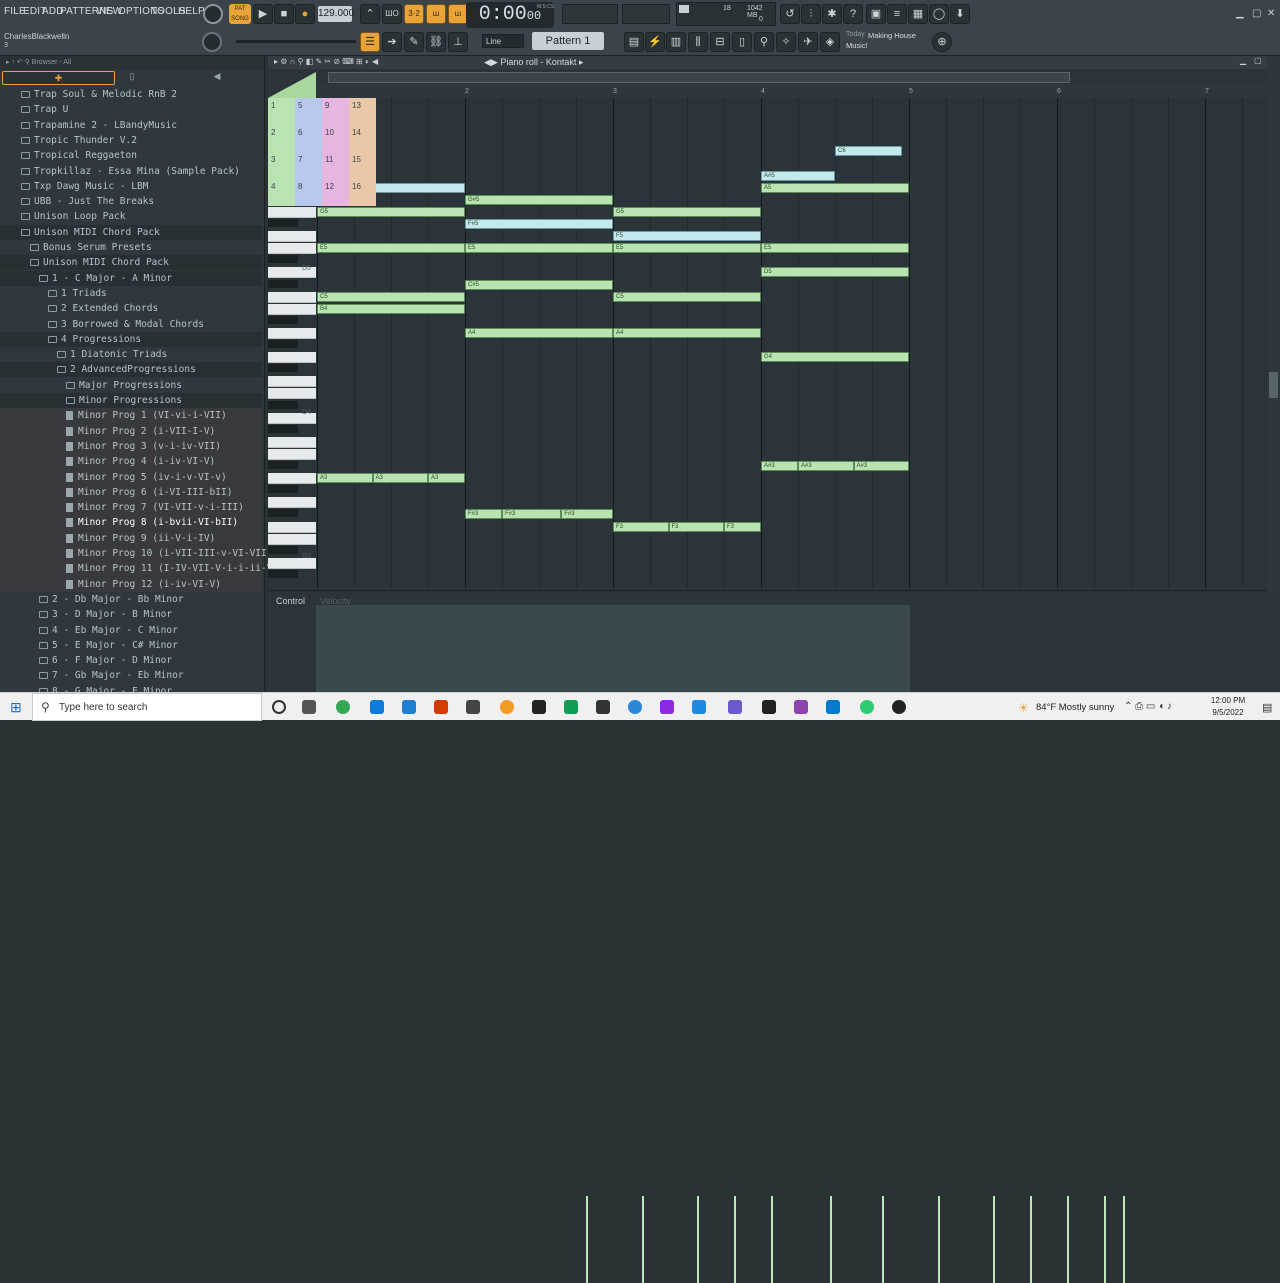  Describe the element at coordinates (1258, 60) in the screenshot. I see `roll-maximize-icon: ▢` at that location.